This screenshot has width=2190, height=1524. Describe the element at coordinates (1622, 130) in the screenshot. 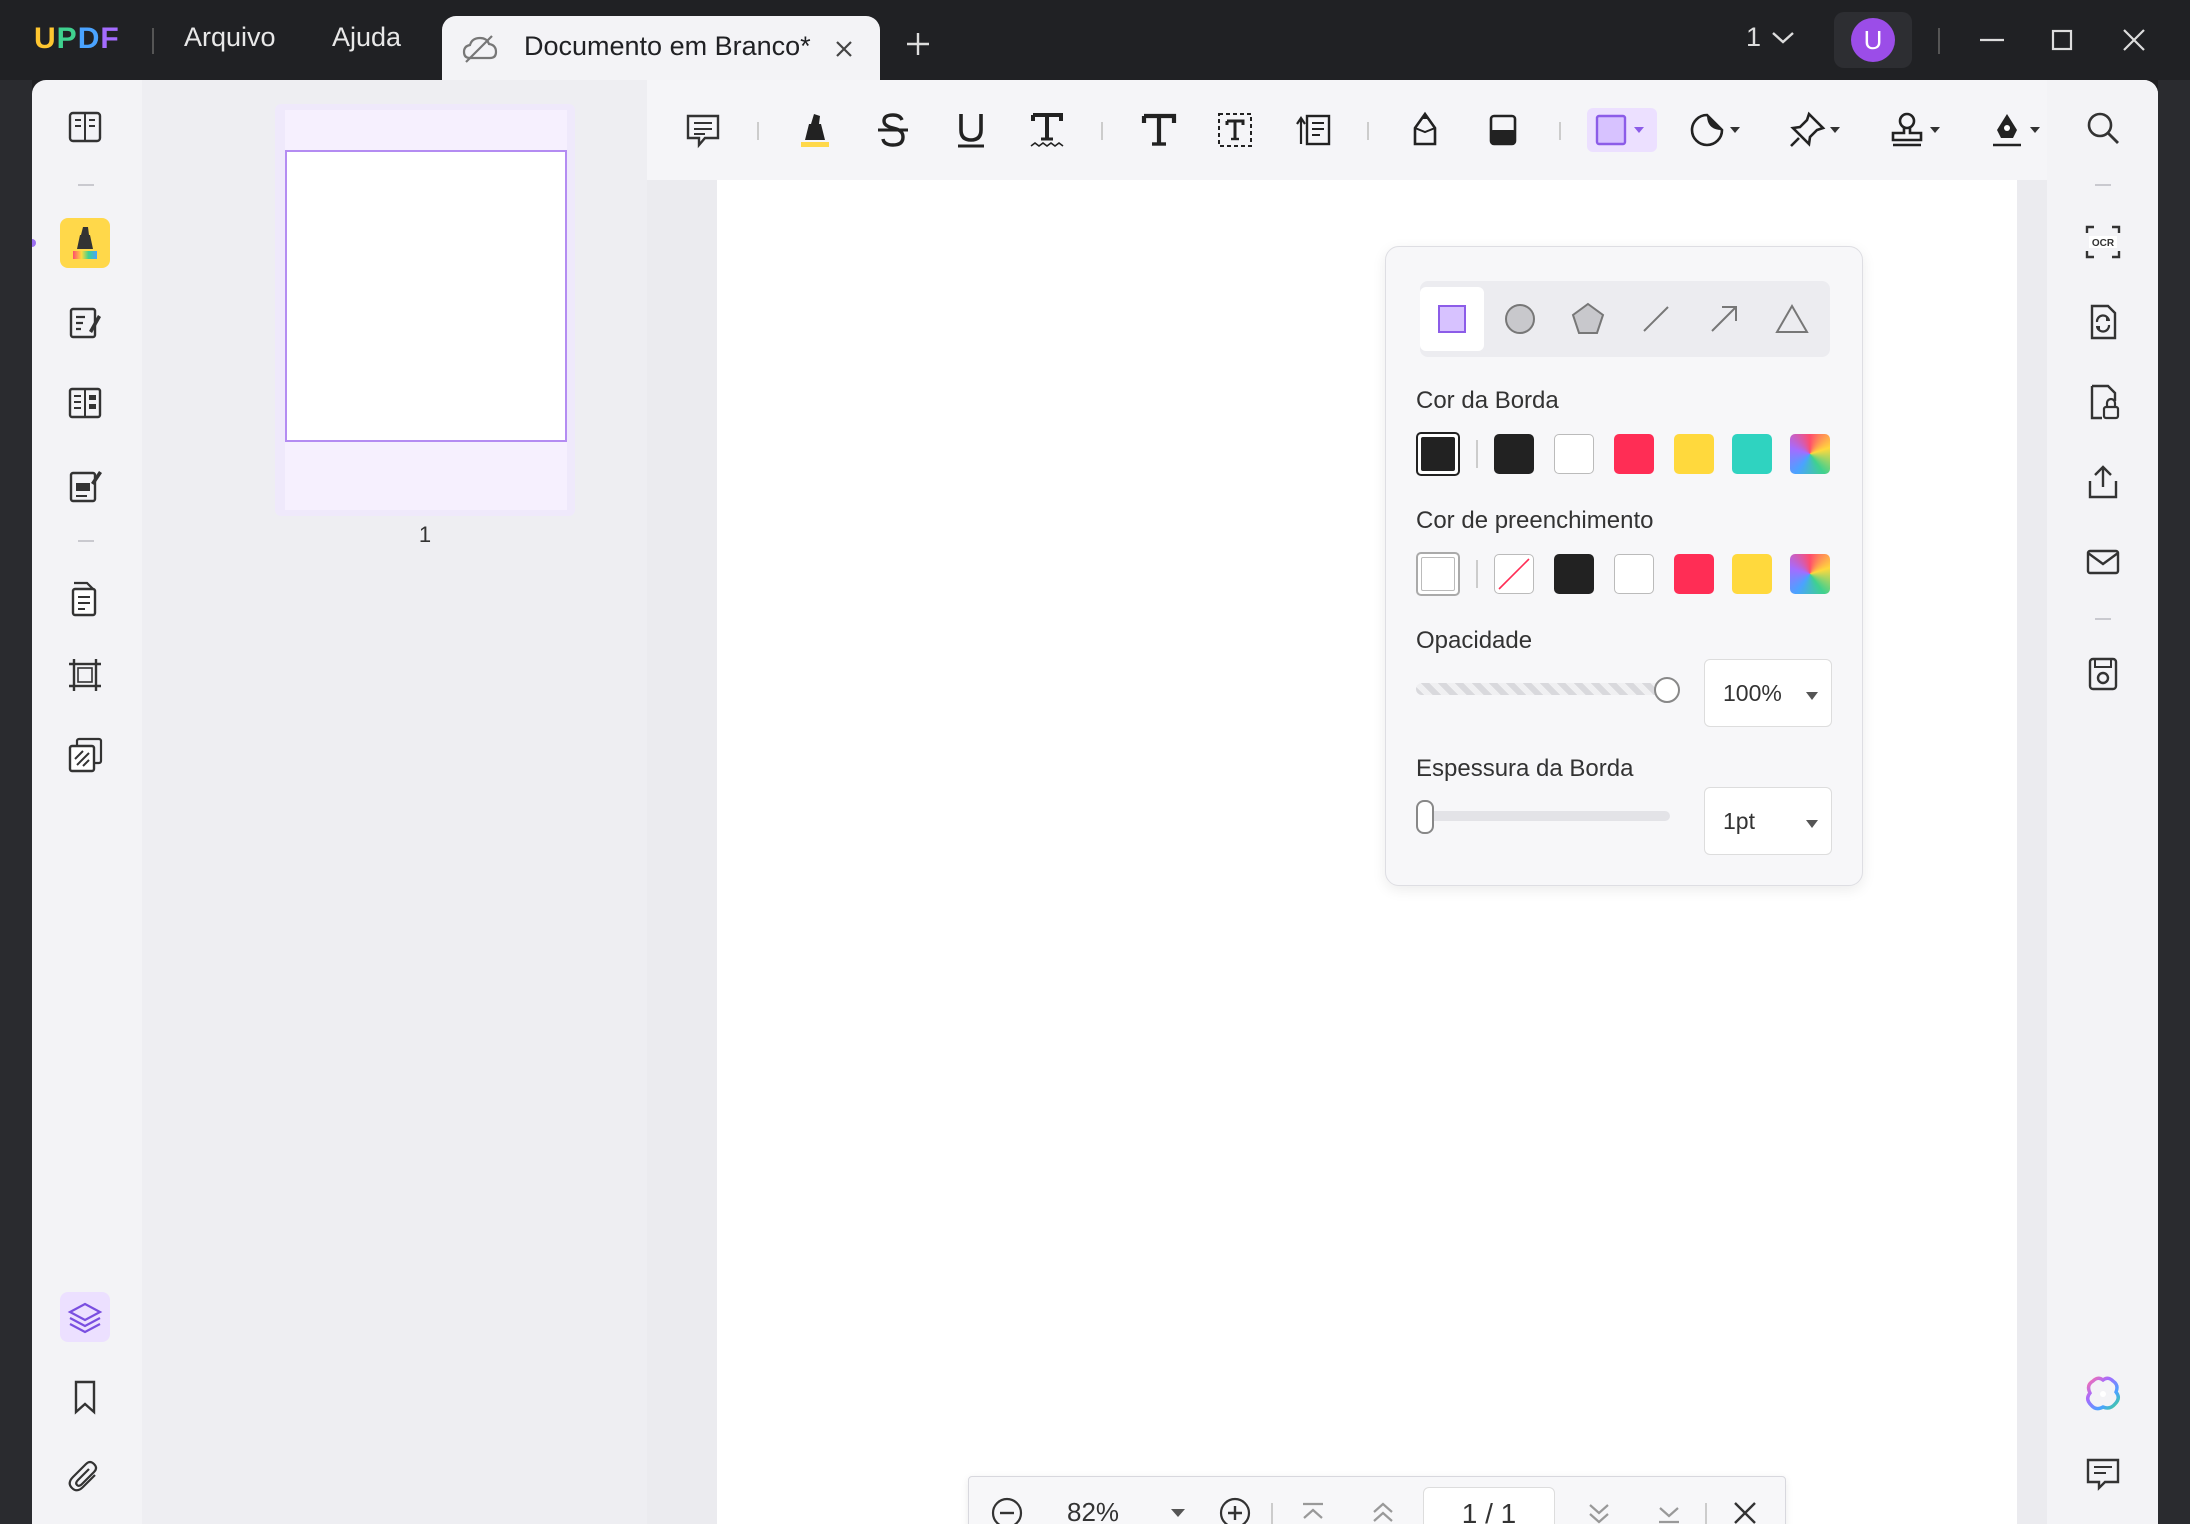

I see `shape-tool` at that location.